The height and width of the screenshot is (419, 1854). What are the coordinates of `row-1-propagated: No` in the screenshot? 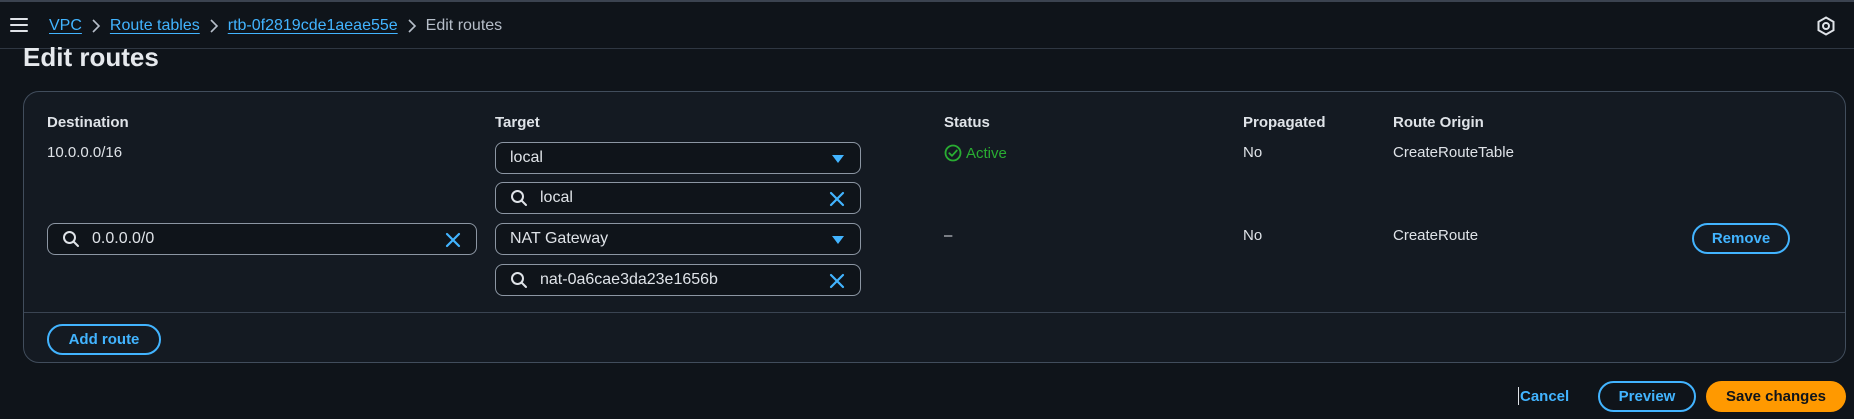 It's located at (1253, 152).